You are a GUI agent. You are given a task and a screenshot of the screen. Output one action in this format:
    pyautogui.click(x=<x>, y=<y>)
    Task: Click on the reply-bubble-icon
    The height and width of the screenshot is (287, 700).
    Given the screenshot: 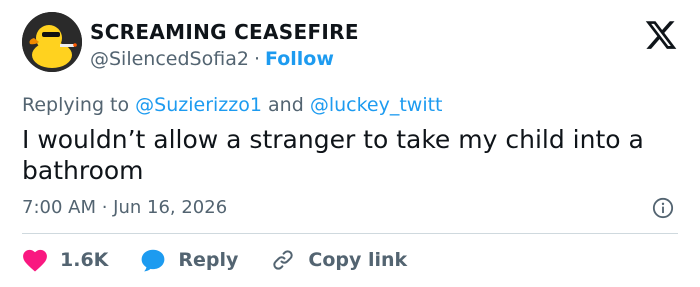 What is the action you would take?
    pyautogui.click(x=153, y=260)
    